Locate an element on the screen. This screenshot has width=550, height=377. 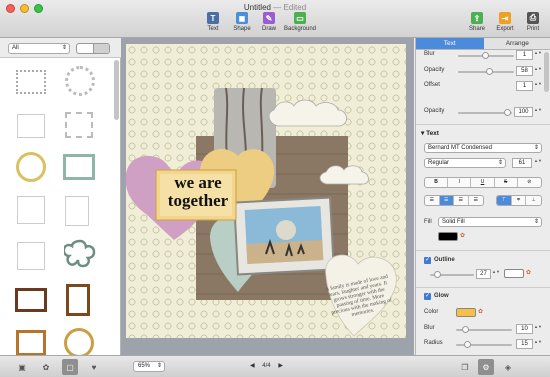
strikethrough-button: S is located at coordinates (506, 182).